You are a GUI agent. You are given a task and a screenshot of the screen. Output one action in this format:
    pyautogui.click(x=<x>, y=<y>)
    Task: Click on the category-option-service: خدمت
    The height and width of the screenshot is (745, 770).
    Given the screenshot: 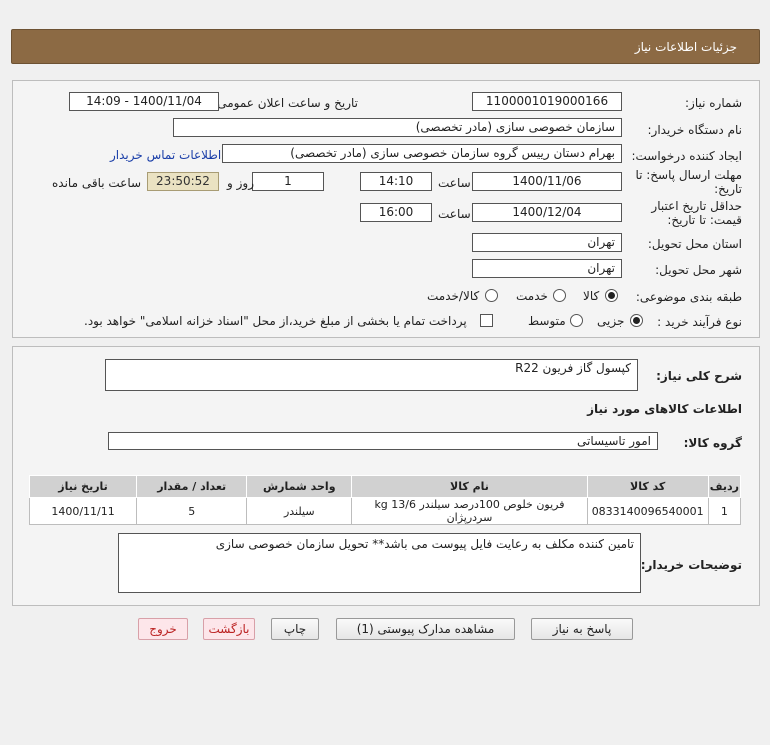 What is the action you would take?
    pyautogui.click(x=532, y=296)
    